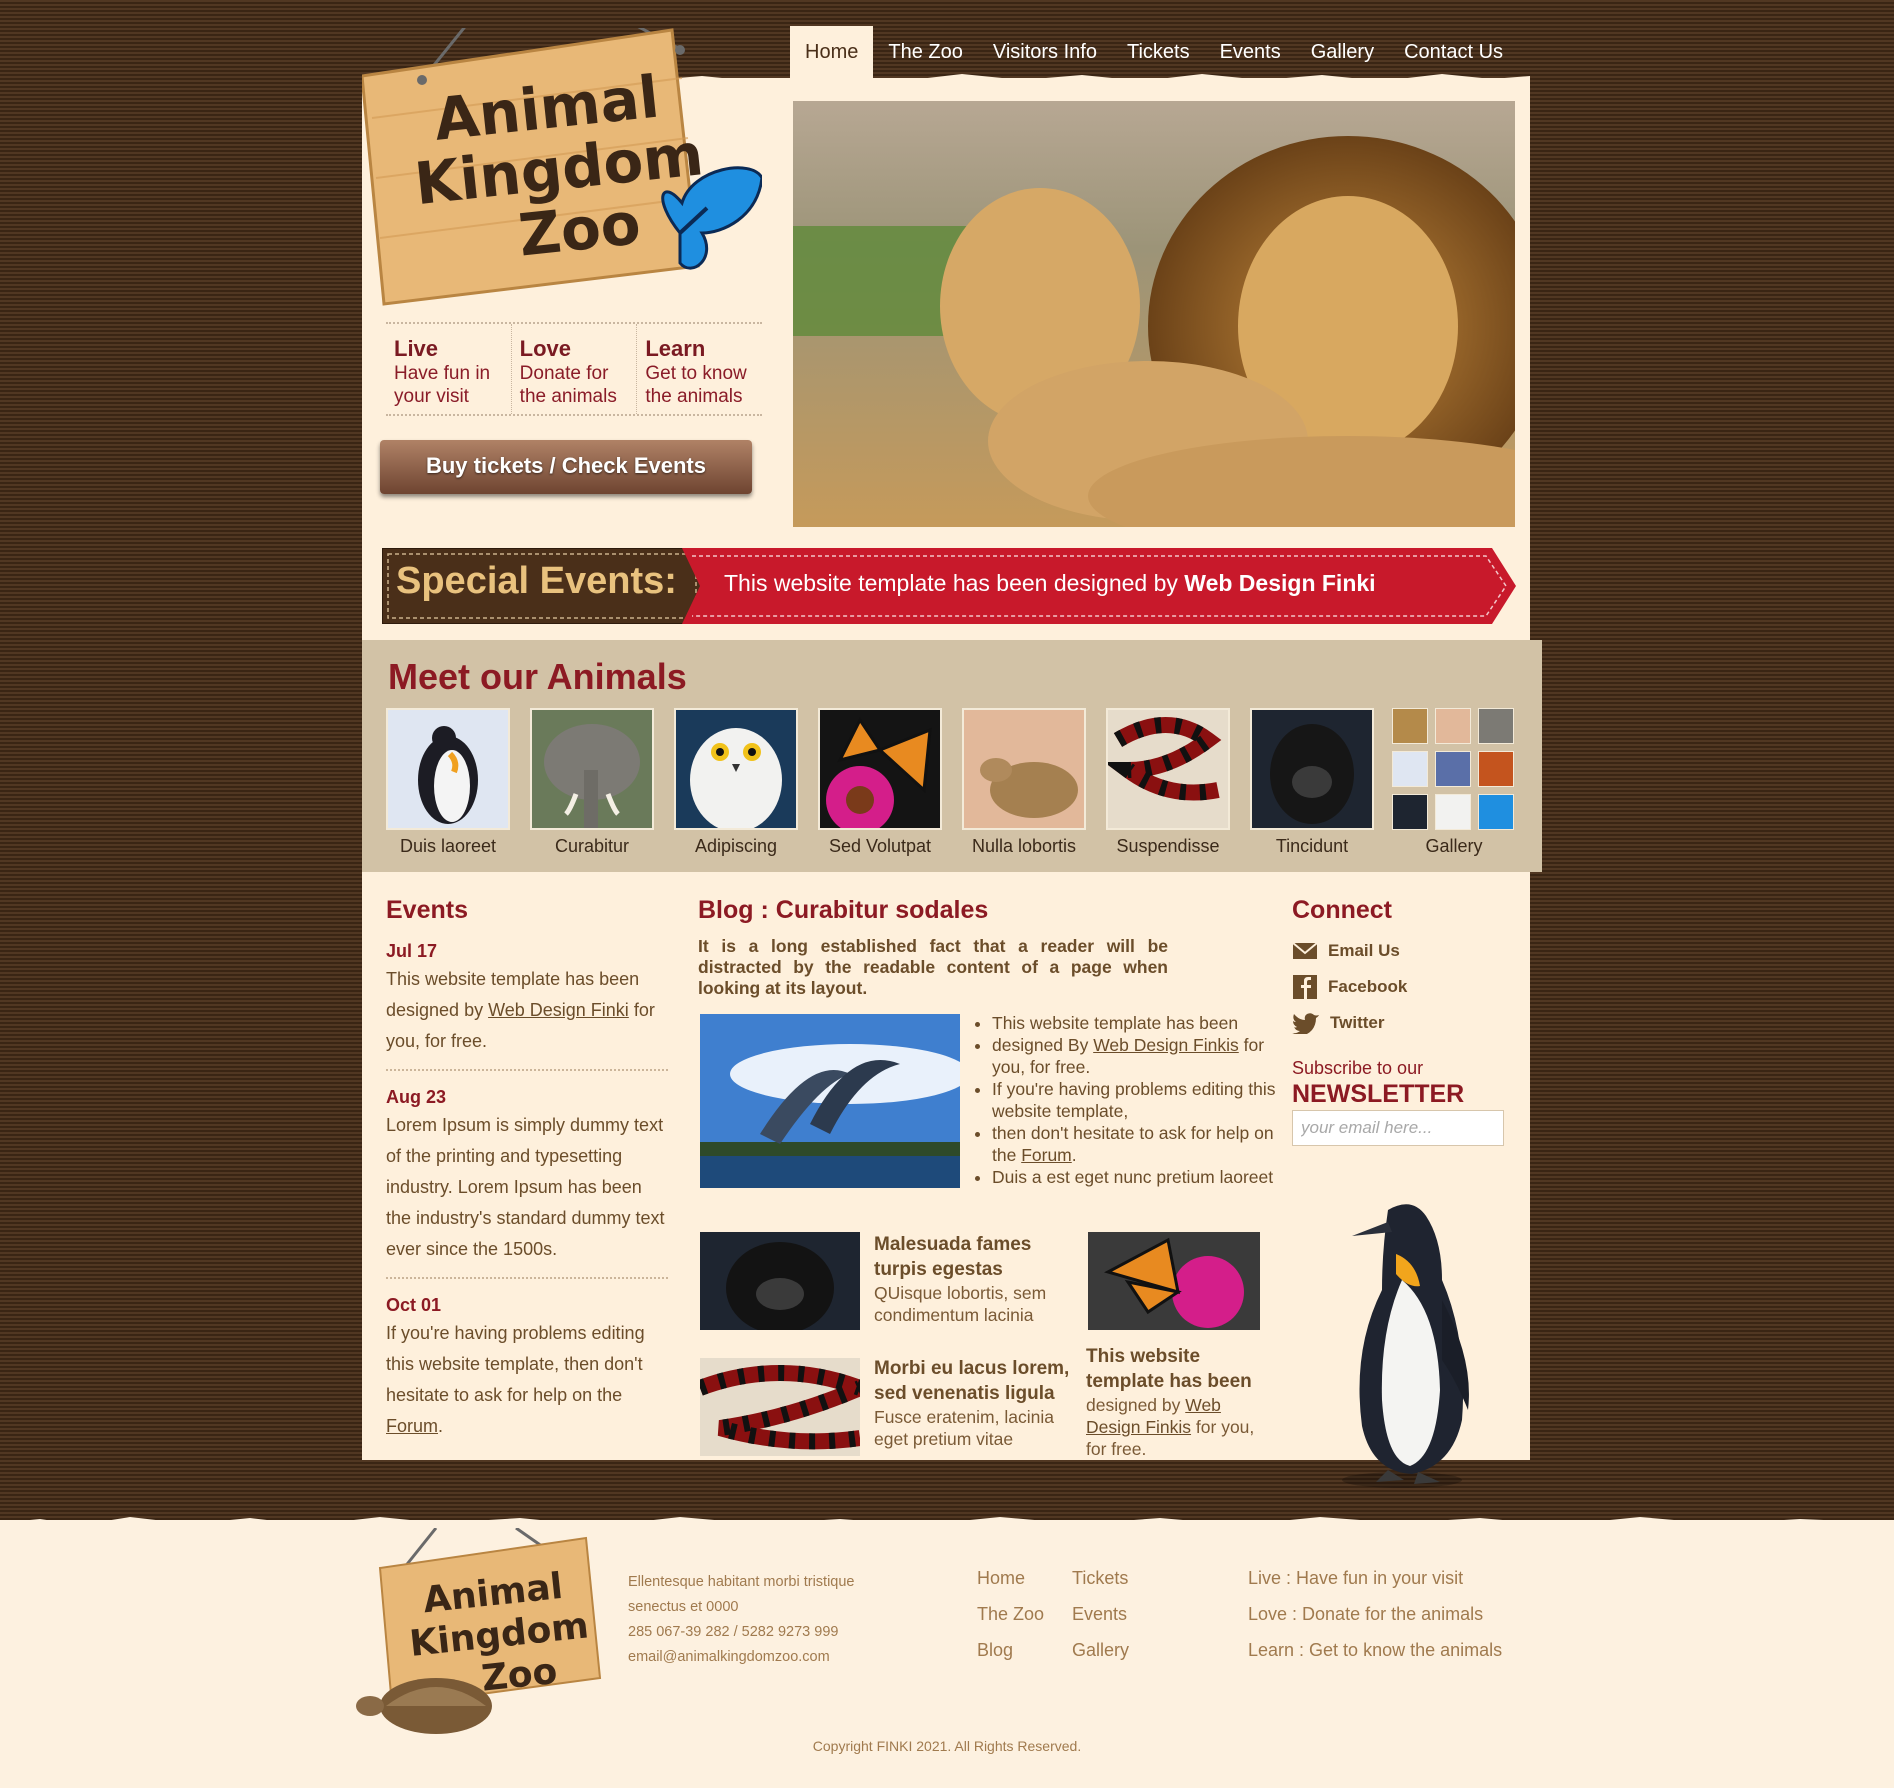  I want to click on connect-column: Connect Email Us Facebook Twitter, so click(1402, 968).